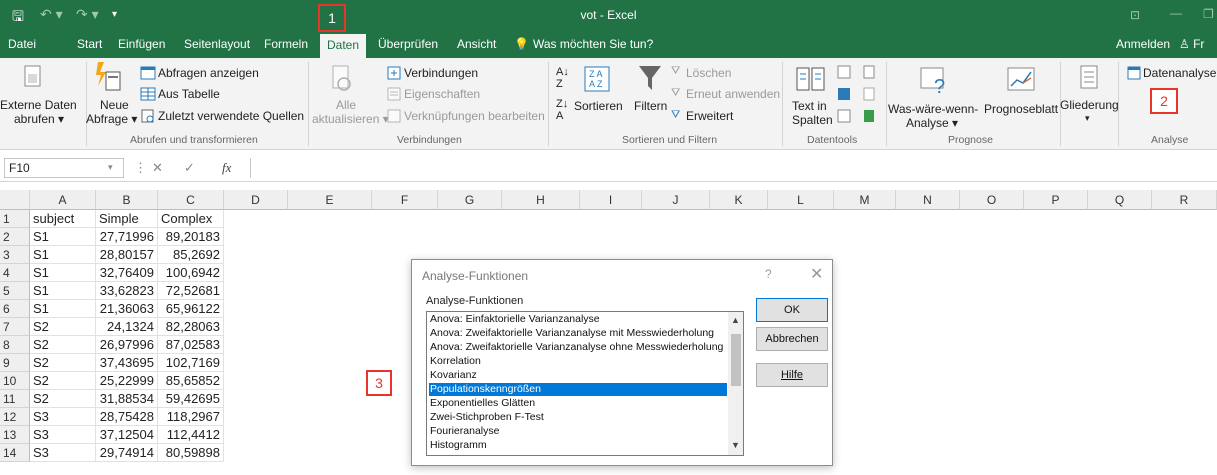 This screenshot has width=1217, height=475. What do you see at coordinates (792, 339) in the screenshot?
I see `cancel-button: Abbrechen` at bounding box center [792, 339].